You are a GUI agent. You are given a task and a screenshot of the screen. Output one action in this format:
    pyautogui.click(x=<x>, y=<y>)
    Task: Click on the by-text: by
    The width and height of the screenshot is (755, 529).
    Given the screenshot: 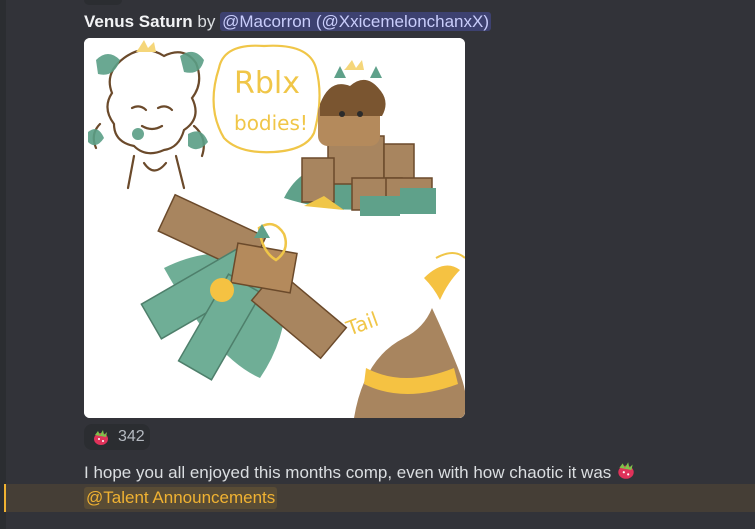 What is the action you would take?
    pyautogui.click(x=206, y=21)
    